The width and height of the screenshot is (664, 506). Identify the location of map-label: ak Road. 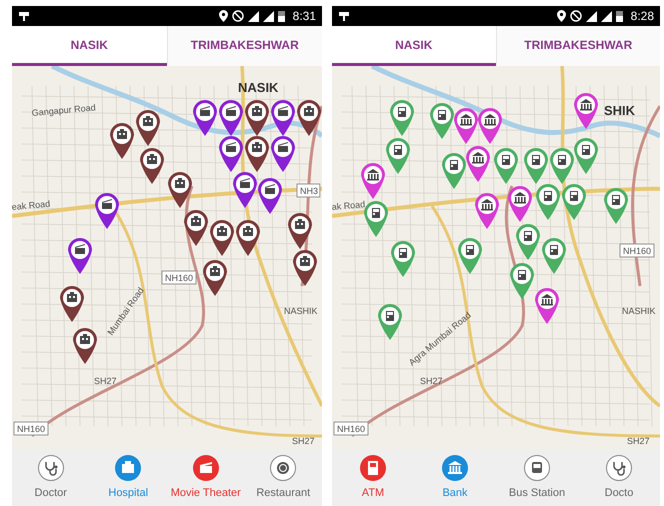
(349, 205).